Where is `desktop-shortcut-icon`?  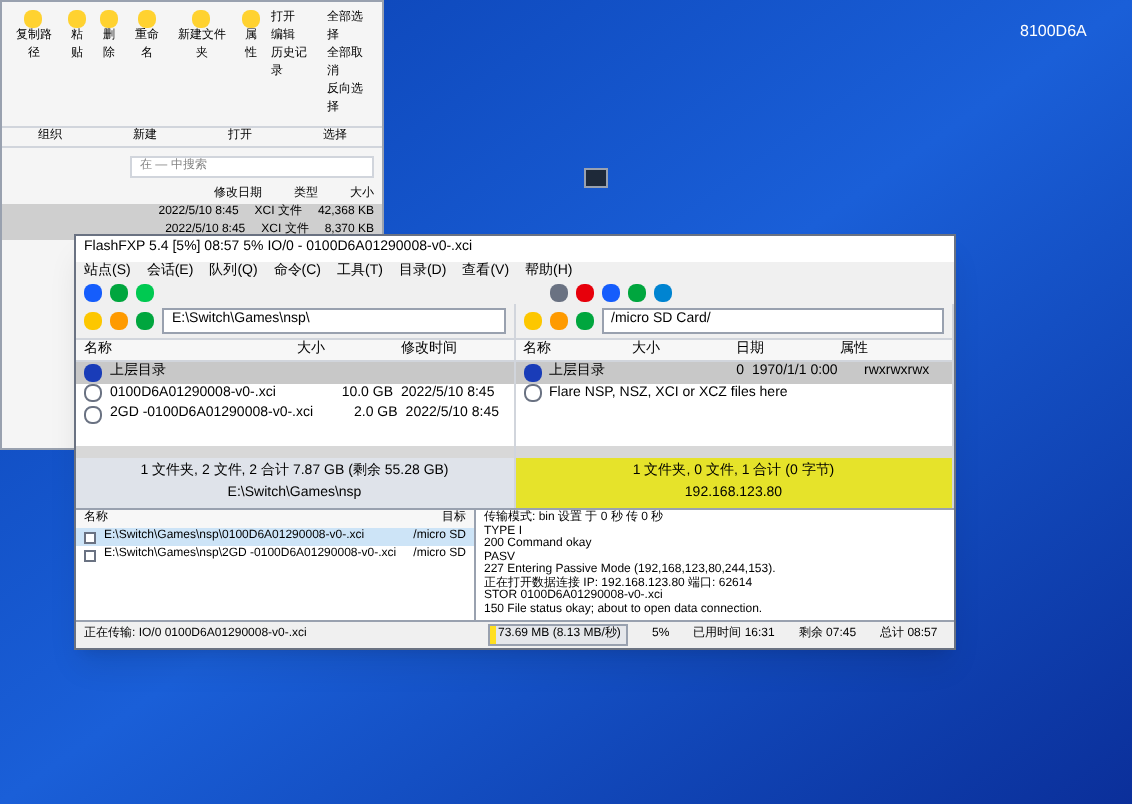
desktop-shortcut-icon is located at coordinates (596, 178).